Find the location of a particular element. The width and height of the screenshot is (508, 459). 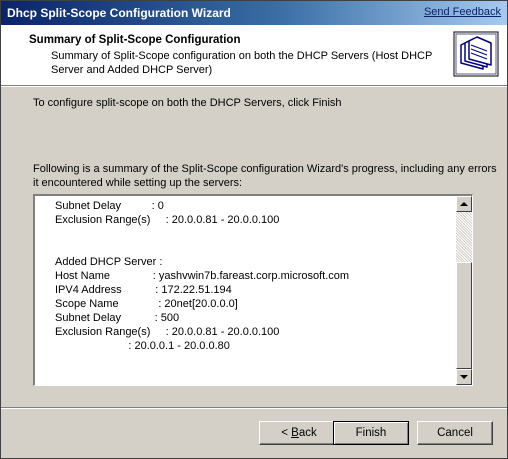

scroll-down-button is located at coordinates (464, 377).